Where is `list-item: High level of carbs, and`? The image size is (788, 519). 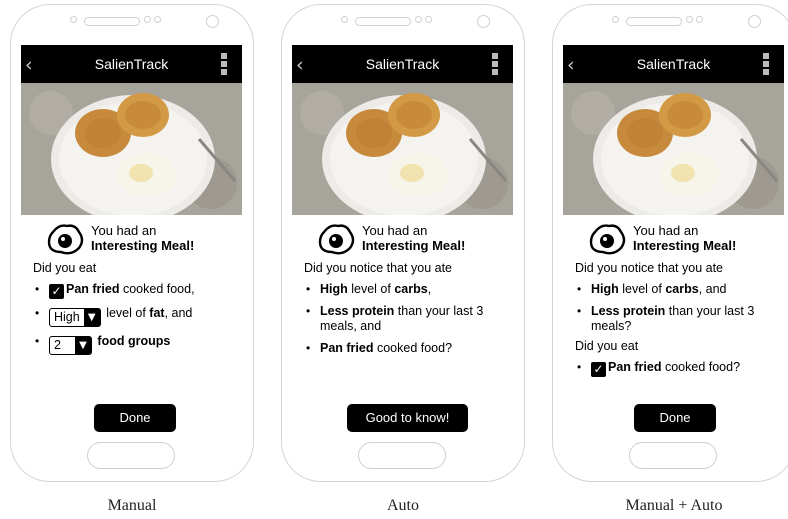 list-item: High level of carbs, and is located at coordinates (679, 289).